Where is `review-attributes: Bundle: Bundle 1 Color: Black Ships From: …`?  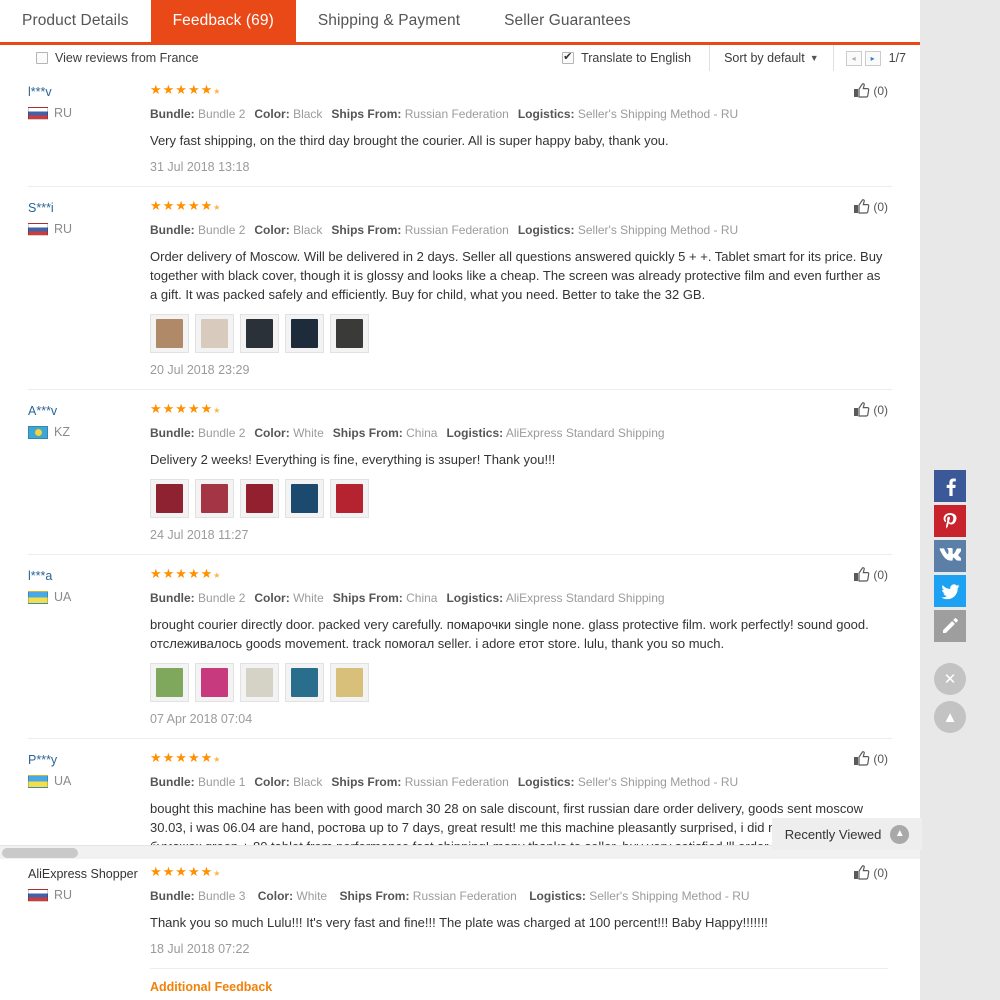
review-attributes: Bundle: Bundle 1 Color: Black Ships From: … is located at coordinates (519, 782).